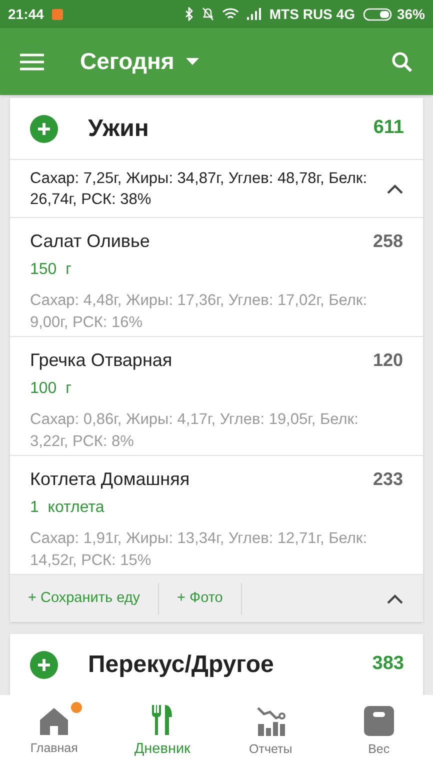  I want to click on food-entry: Гречка Отварная 120 100 г Сахар: 0,86г, Жиры: 4,17г, Углев: 19,05г, Белк: 3,22г, РСК: 8%, so click(216, 396).